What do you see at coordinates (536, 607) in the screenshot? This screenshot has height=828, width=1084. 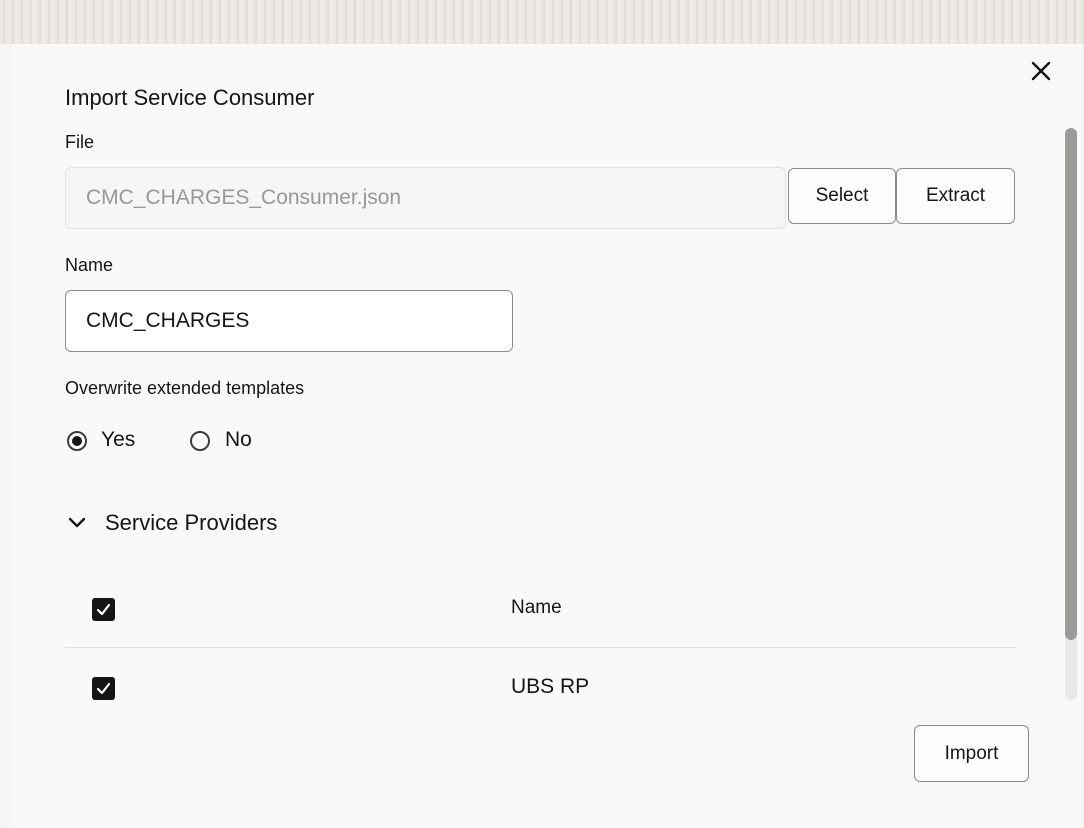 I see `name-column-header: Name` at bounding box center [536, 607].